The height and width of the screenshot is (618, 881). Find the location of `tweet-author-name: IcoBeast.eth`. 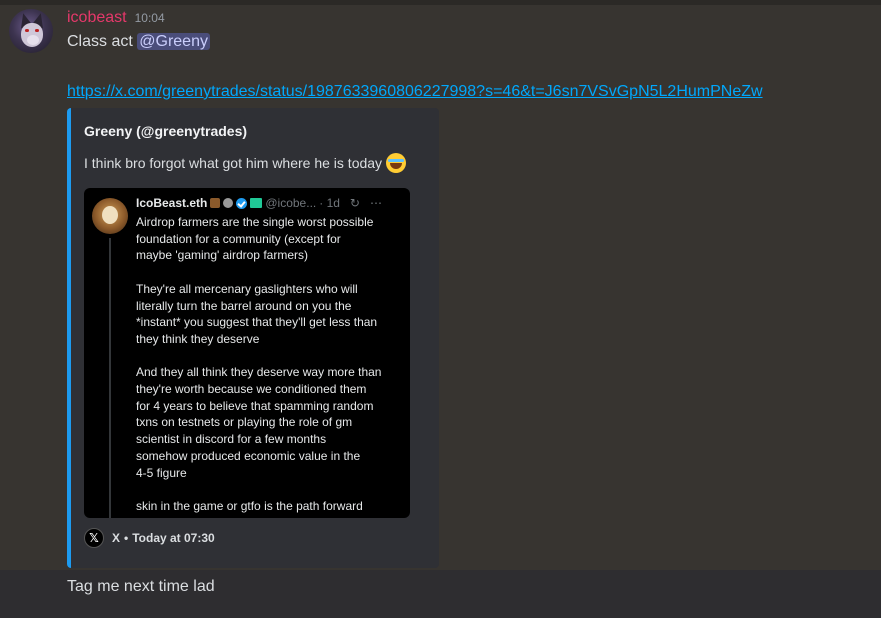

tweet-author-name: IcoBeast.eth is located at coordinates (172, 203).